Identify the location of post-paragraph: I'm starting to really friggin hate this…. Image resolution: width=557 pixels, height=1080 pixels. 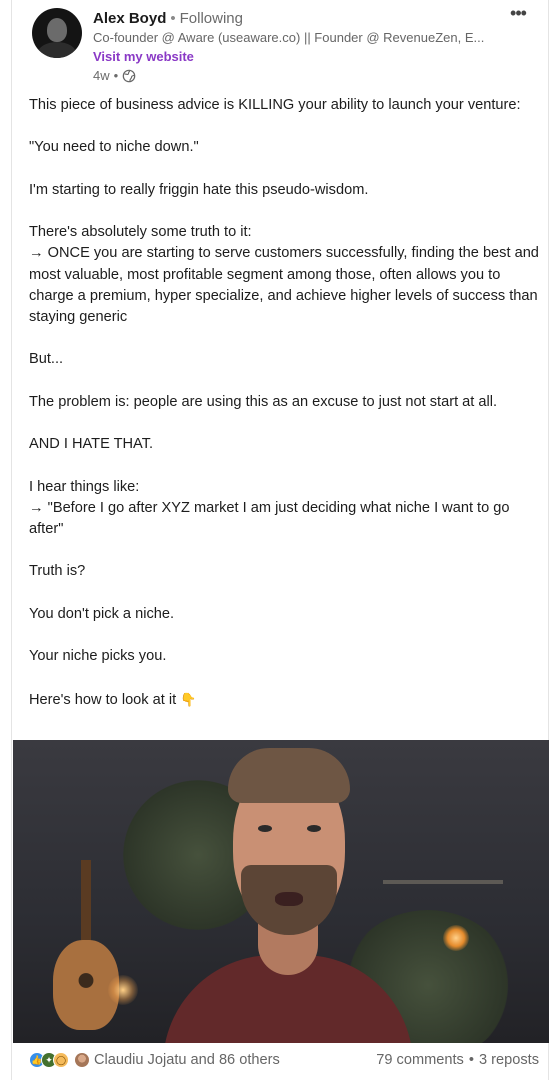
(199, 189).